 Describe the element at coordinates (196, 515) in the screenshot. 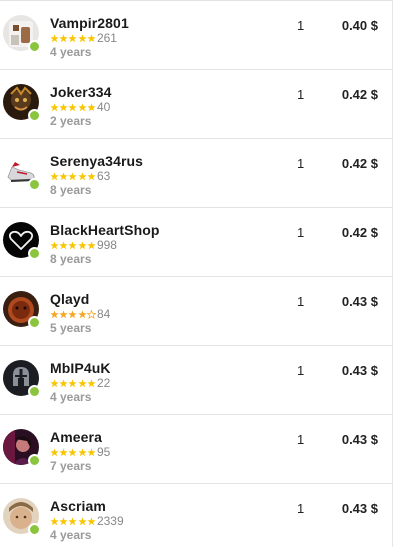

I see `seller-row: Ascriam 2339 4 years 1 0.43 $` at that location.